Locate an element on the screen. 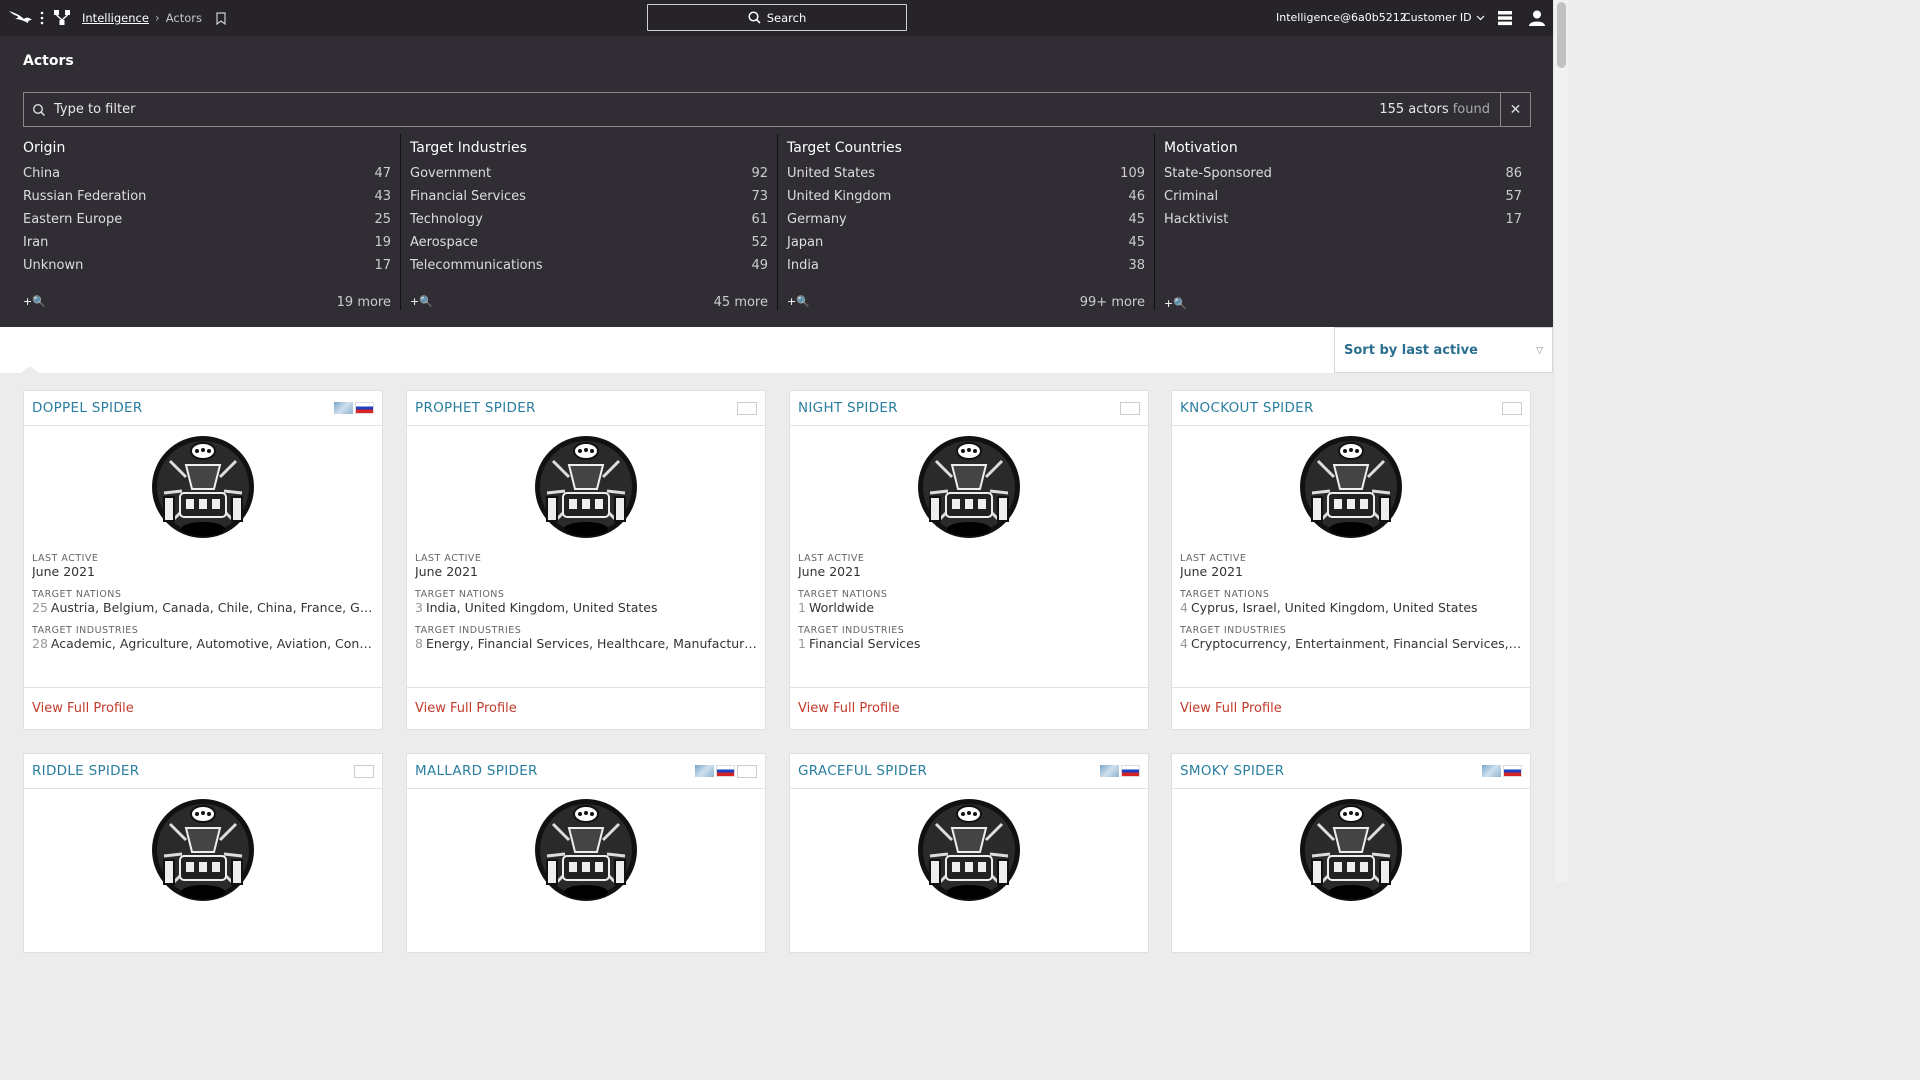  actor-filter-input: Type to filter 155 actors found ✕ is located at coordinates (777, 109).